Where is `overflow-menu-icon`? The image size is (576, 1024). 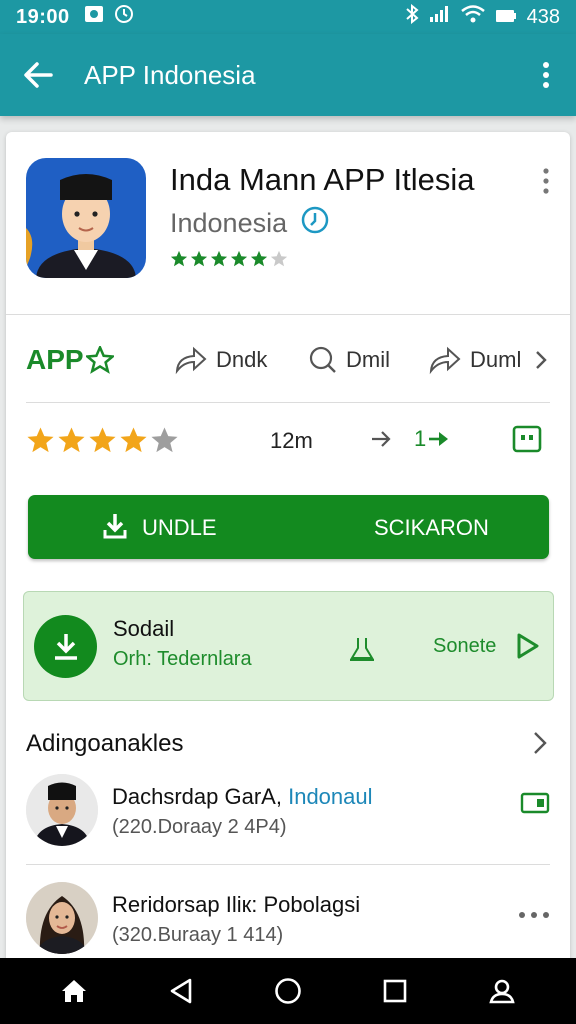
overflow-menu-icon is located at coordinates (546, 75).